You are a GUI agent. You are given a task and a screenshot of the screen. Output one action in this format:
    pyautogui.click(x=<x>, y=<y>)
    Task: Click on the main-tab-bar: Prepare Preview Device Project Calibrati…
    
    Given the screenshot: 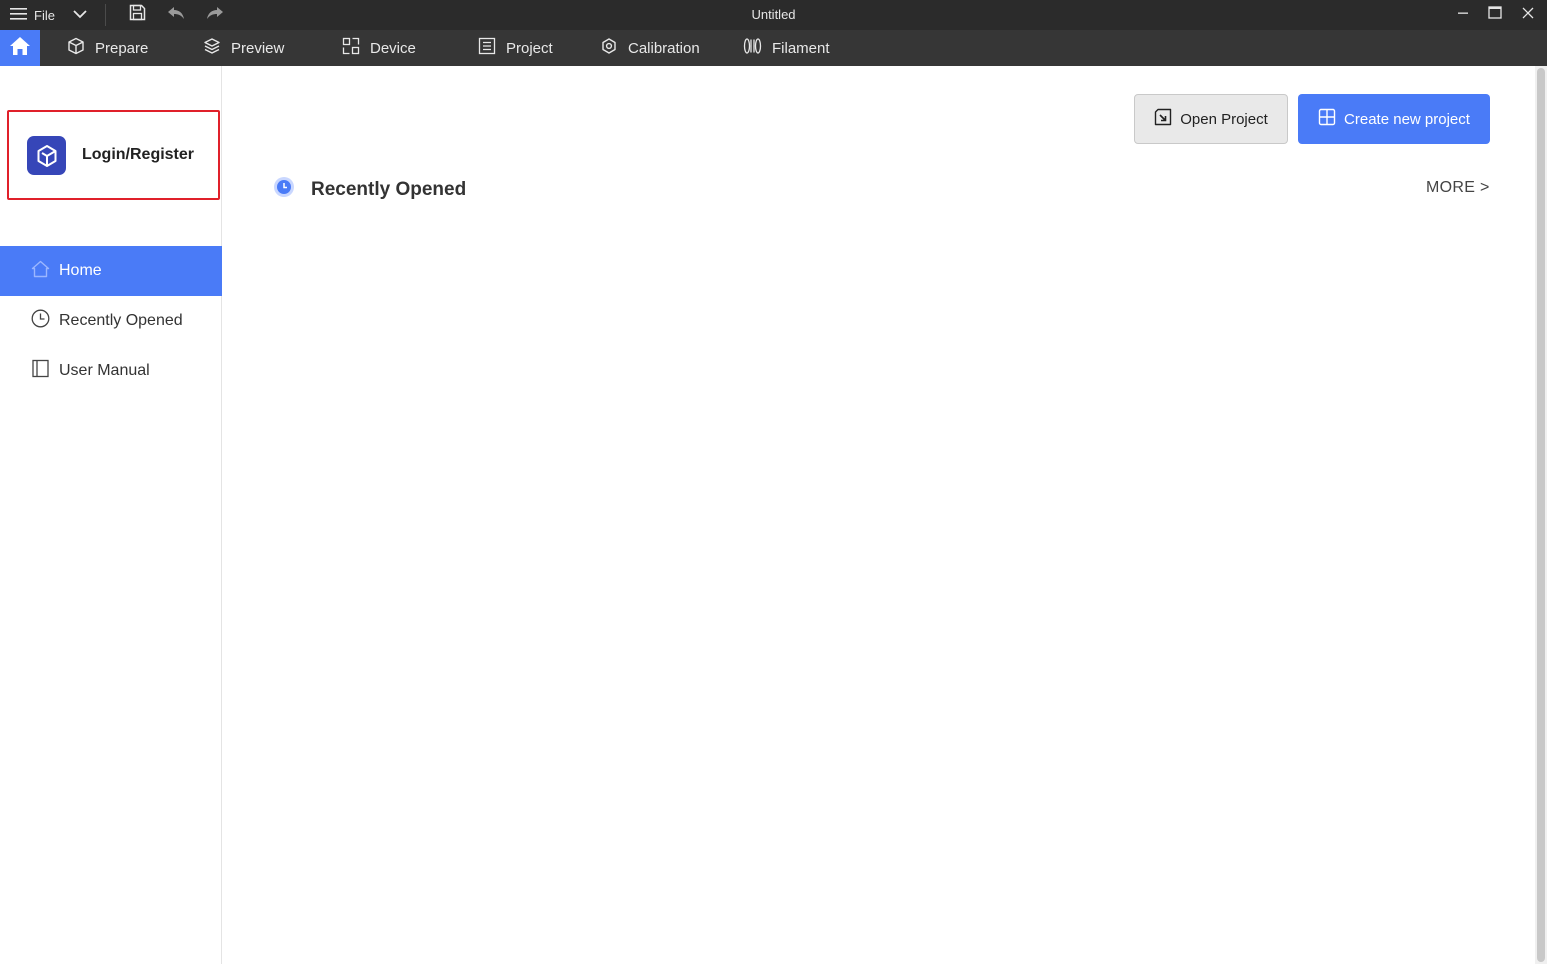 What is the action you would take?
    pyautogui.click(x=773, y=48)
    